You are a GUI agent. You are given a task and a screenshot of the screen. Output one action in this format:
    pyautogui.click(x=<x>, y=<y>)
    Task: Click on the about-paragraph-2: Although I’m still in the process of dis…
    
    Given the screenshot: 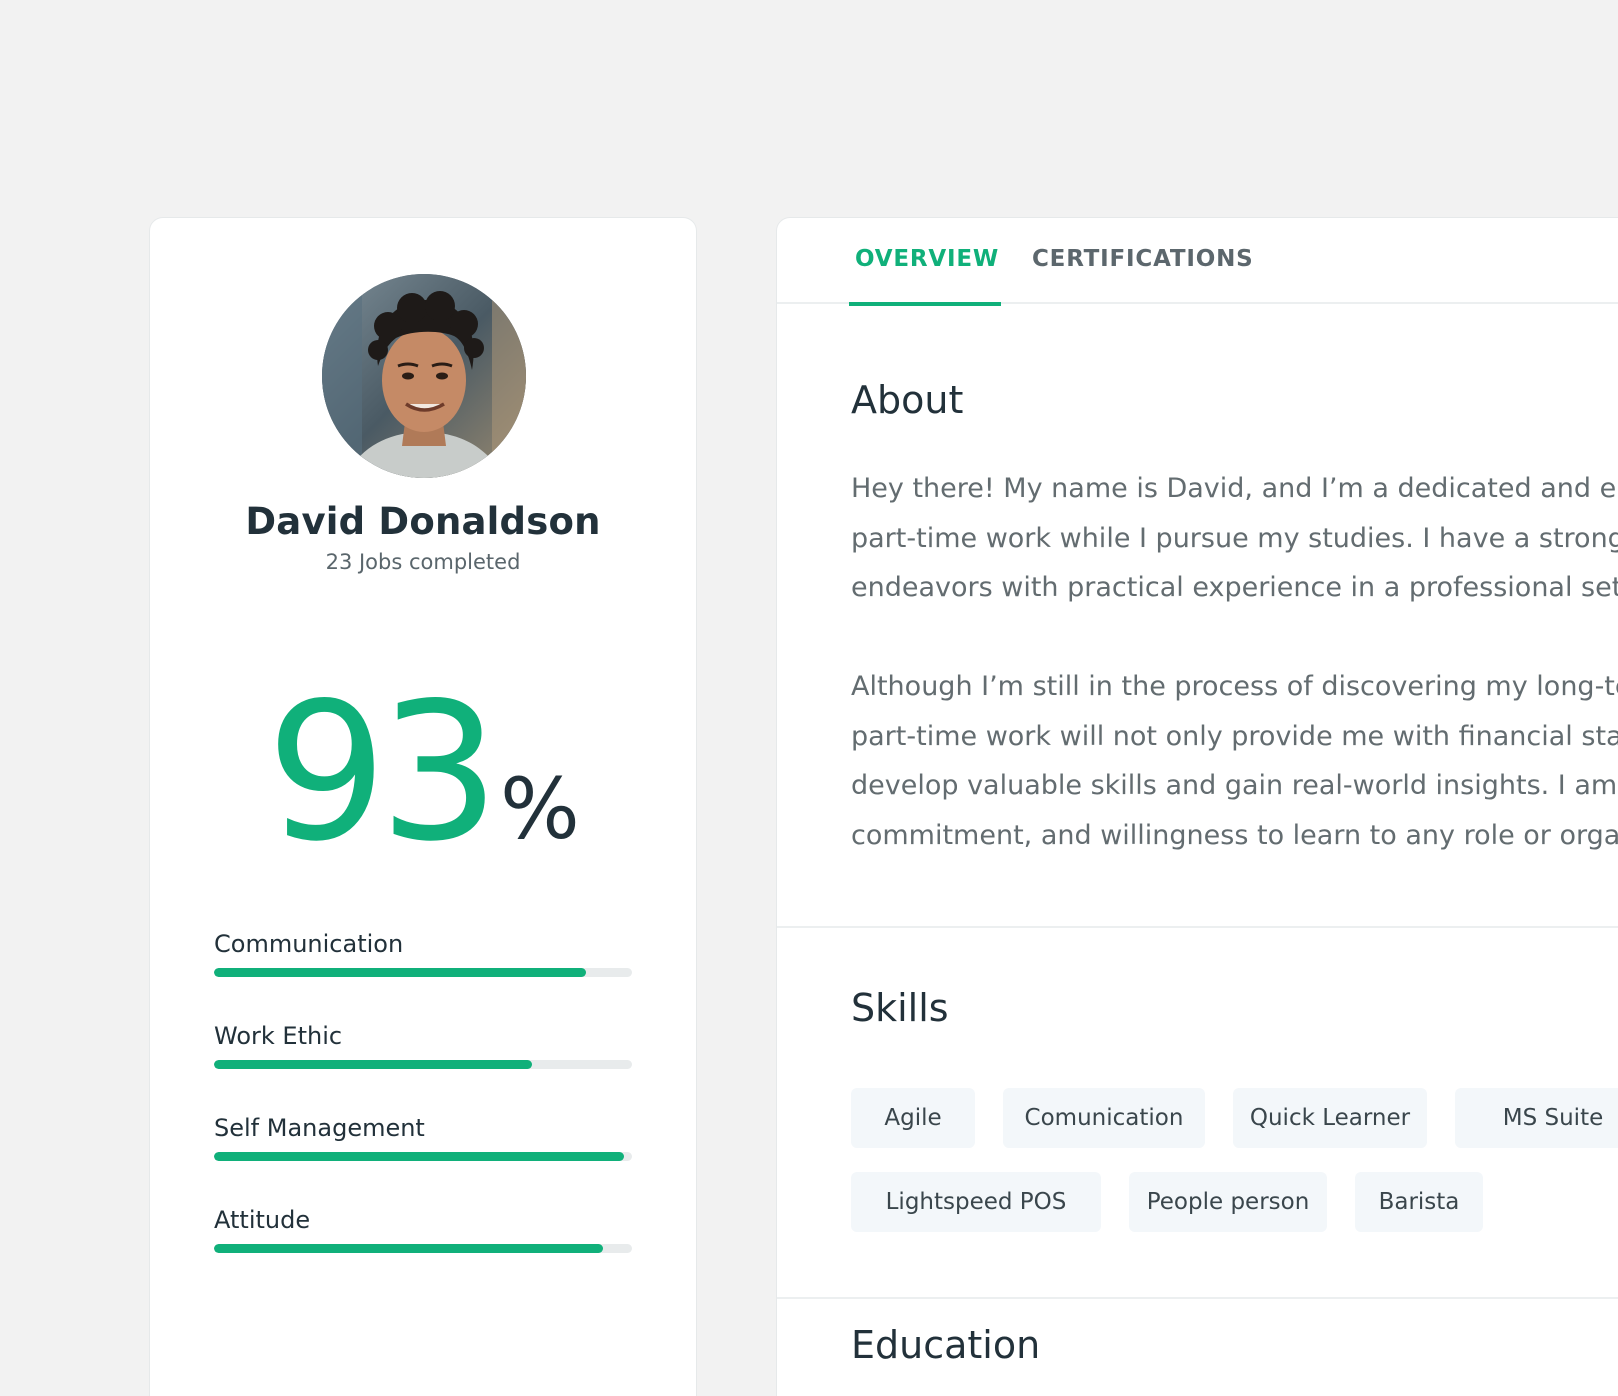 What is the action you would take?
    pyautogui.click(x=1234, y=761)
    